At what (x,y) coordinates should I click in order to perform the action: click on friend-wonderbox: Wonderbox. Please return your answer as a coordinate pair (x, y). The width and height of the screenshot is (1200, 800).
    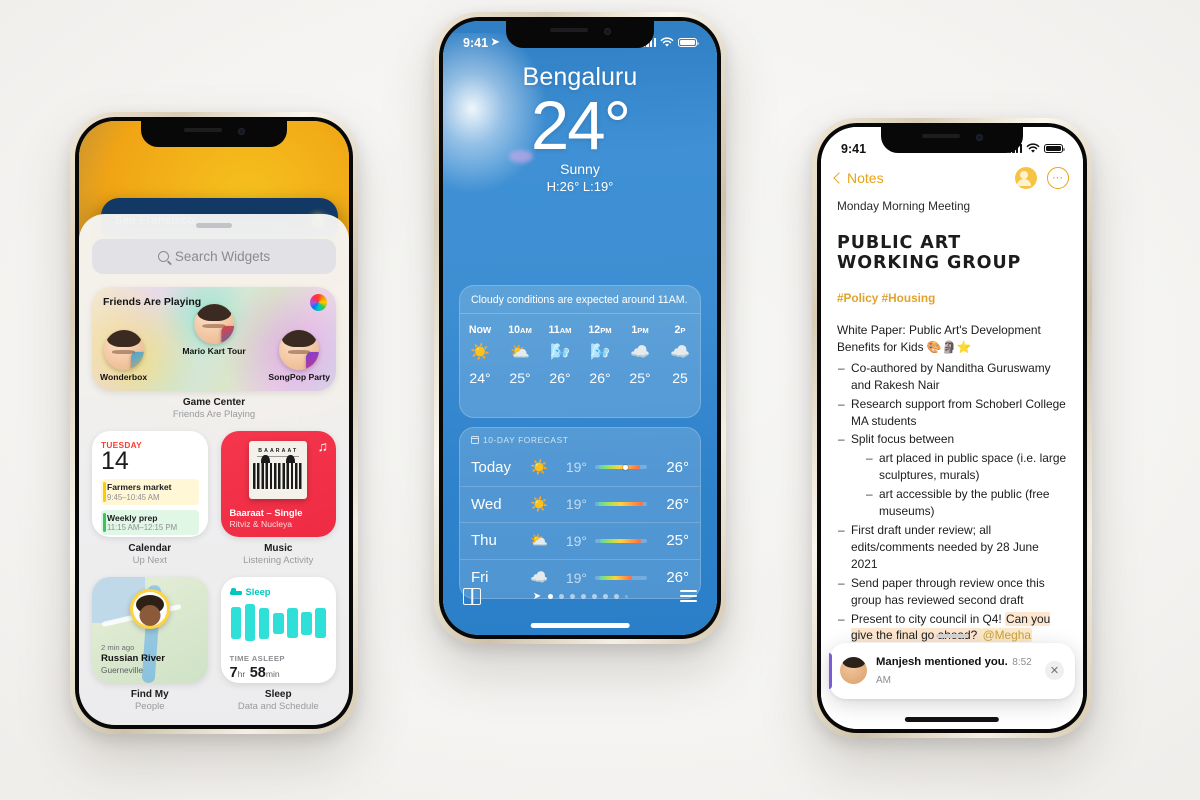
    Looking at the image, I should click on (123, 355).